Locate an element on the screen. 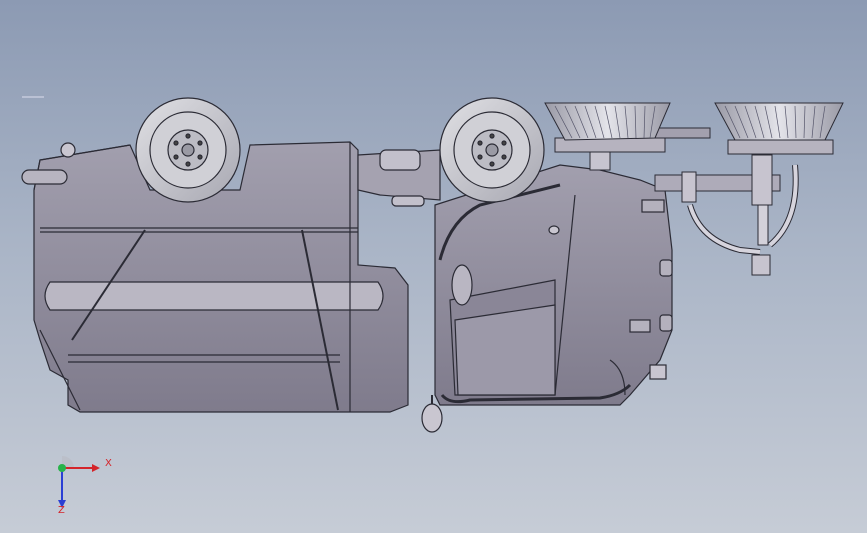  pendulum-weight is located at coordinates (432, 418).